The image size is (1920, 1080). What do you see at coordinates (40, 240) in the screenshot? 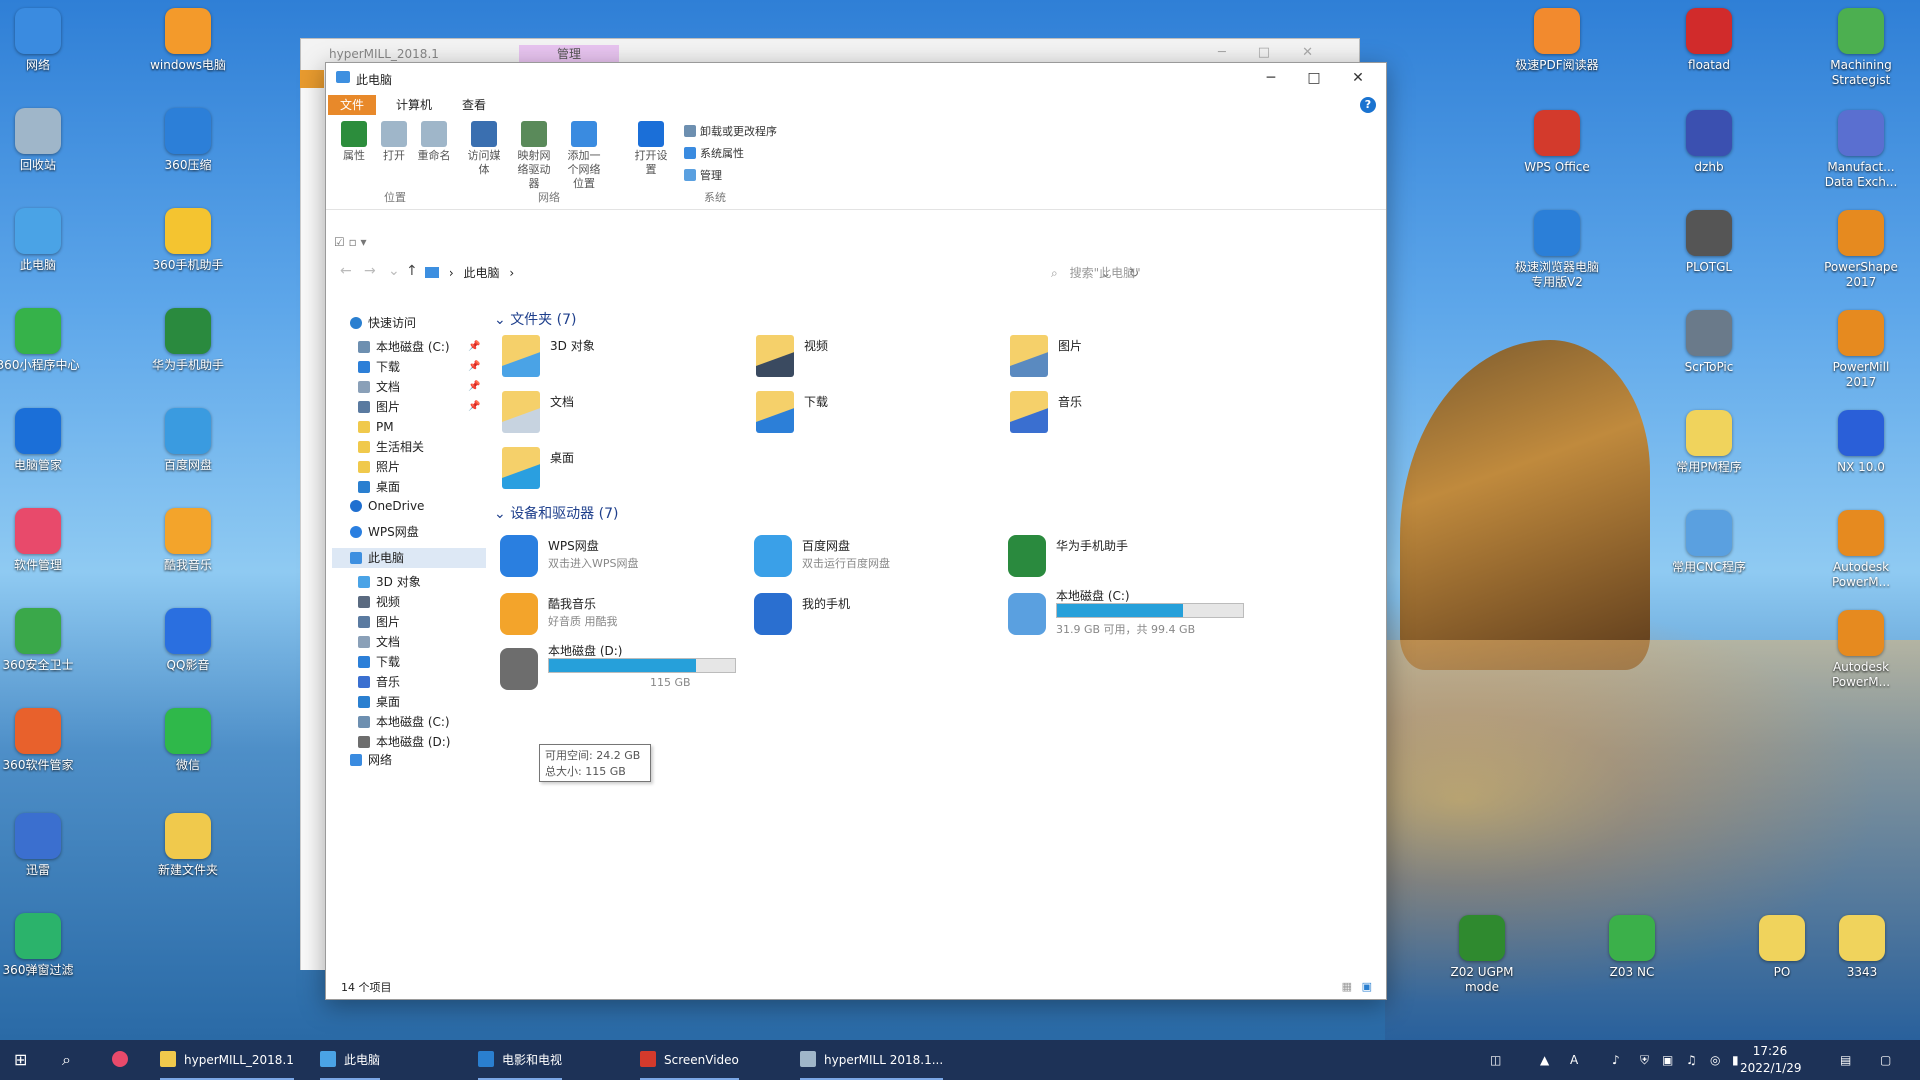
I see `desktop-shortcut: 此电脑` at bounding box center [40, 240].